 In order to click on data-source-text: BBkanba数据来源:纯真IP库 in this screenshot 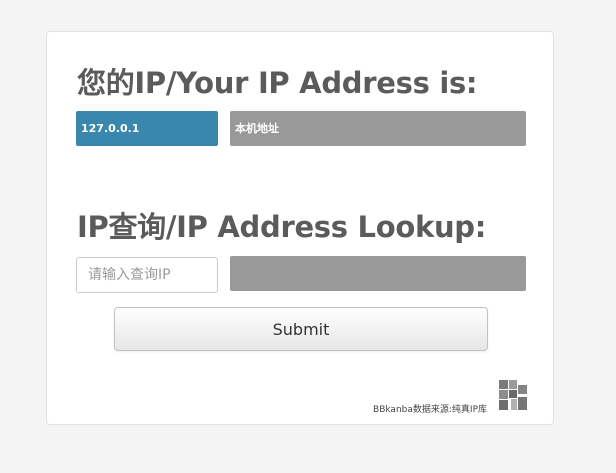, I will do `click(430, 410)`.